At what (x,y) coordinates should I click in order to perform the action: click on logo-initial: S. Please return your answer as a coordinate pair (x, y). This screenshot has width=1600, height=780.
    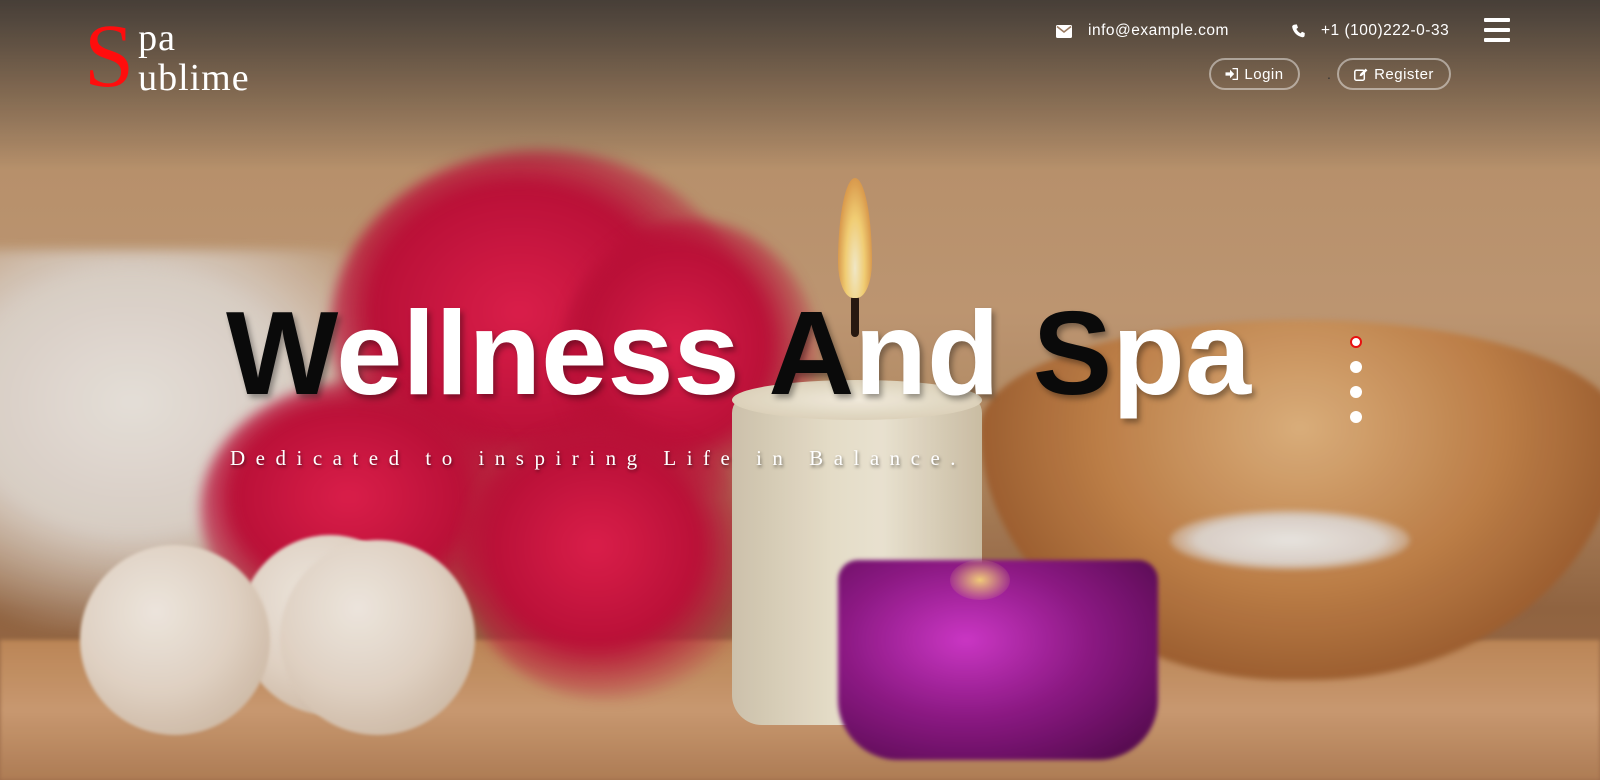
    Looking at the image, I should click on (109, 56).